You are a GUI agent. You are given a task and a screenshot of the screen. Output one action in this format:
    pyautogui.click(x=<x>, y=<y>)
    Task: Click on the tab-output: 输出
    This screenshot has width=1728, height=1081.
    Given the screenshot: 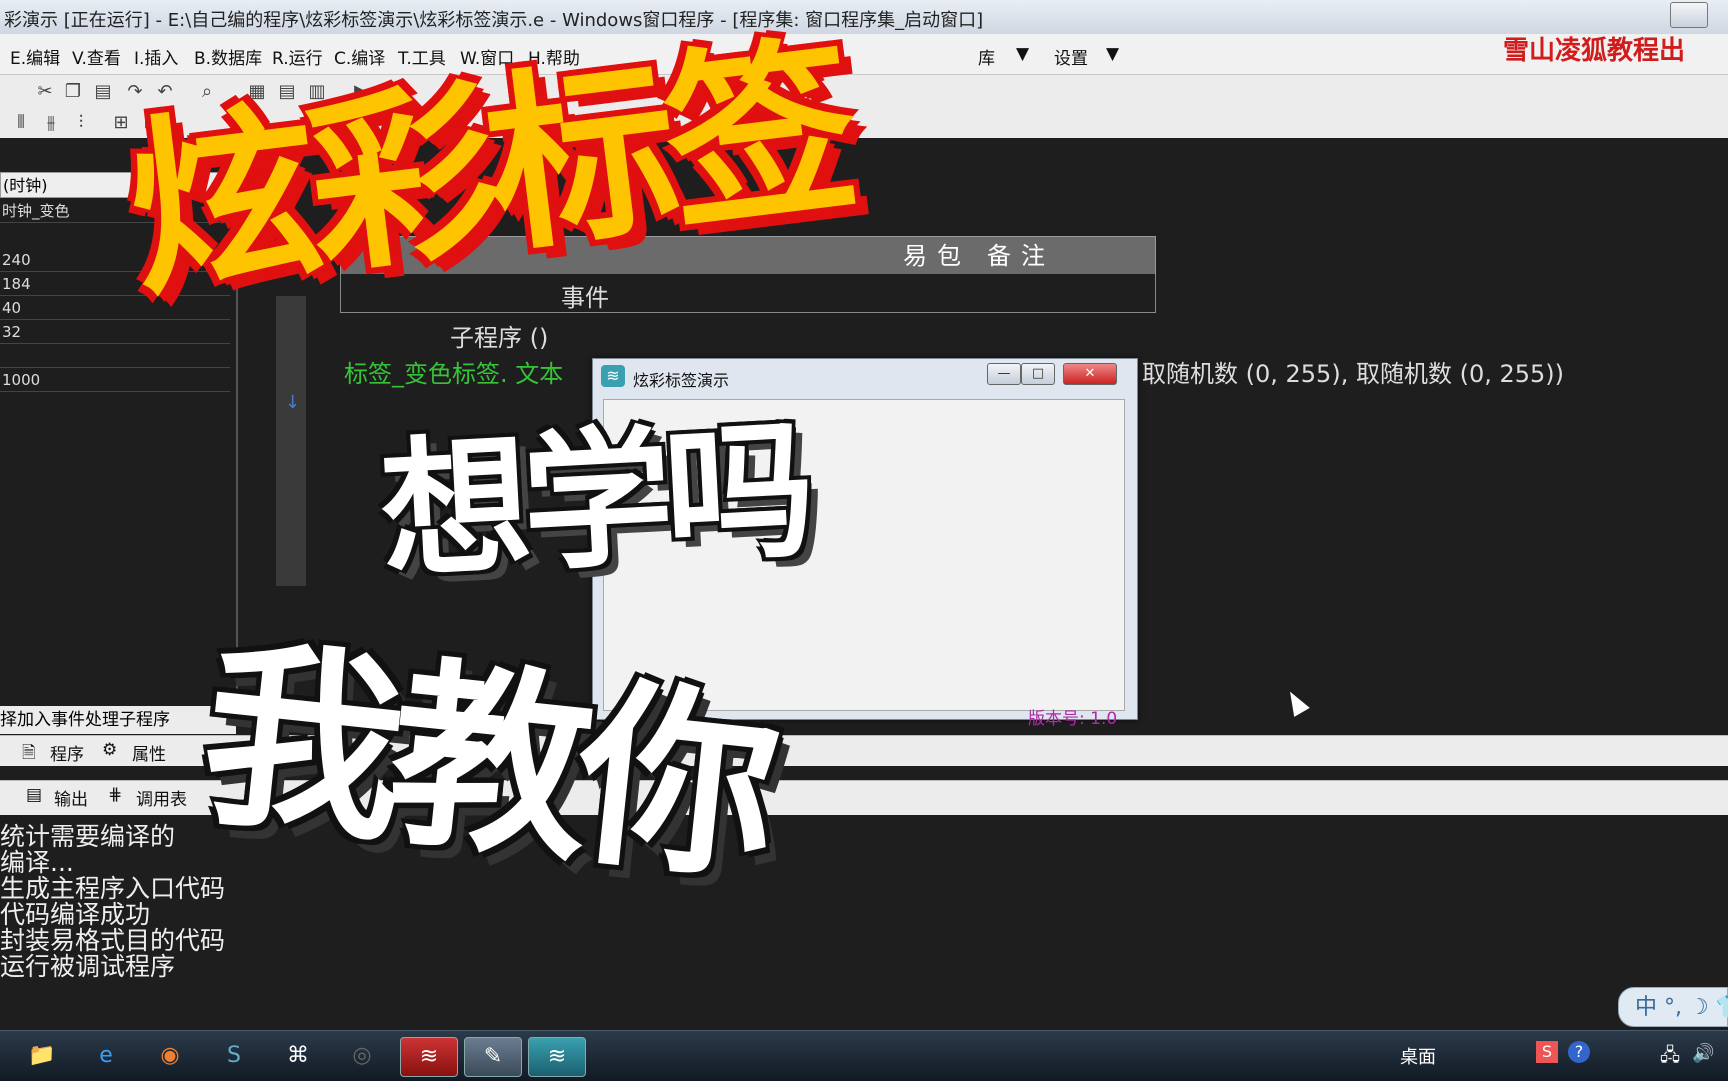 What is the action you would take?
    pyautogui.click(x=71, y=797)
    